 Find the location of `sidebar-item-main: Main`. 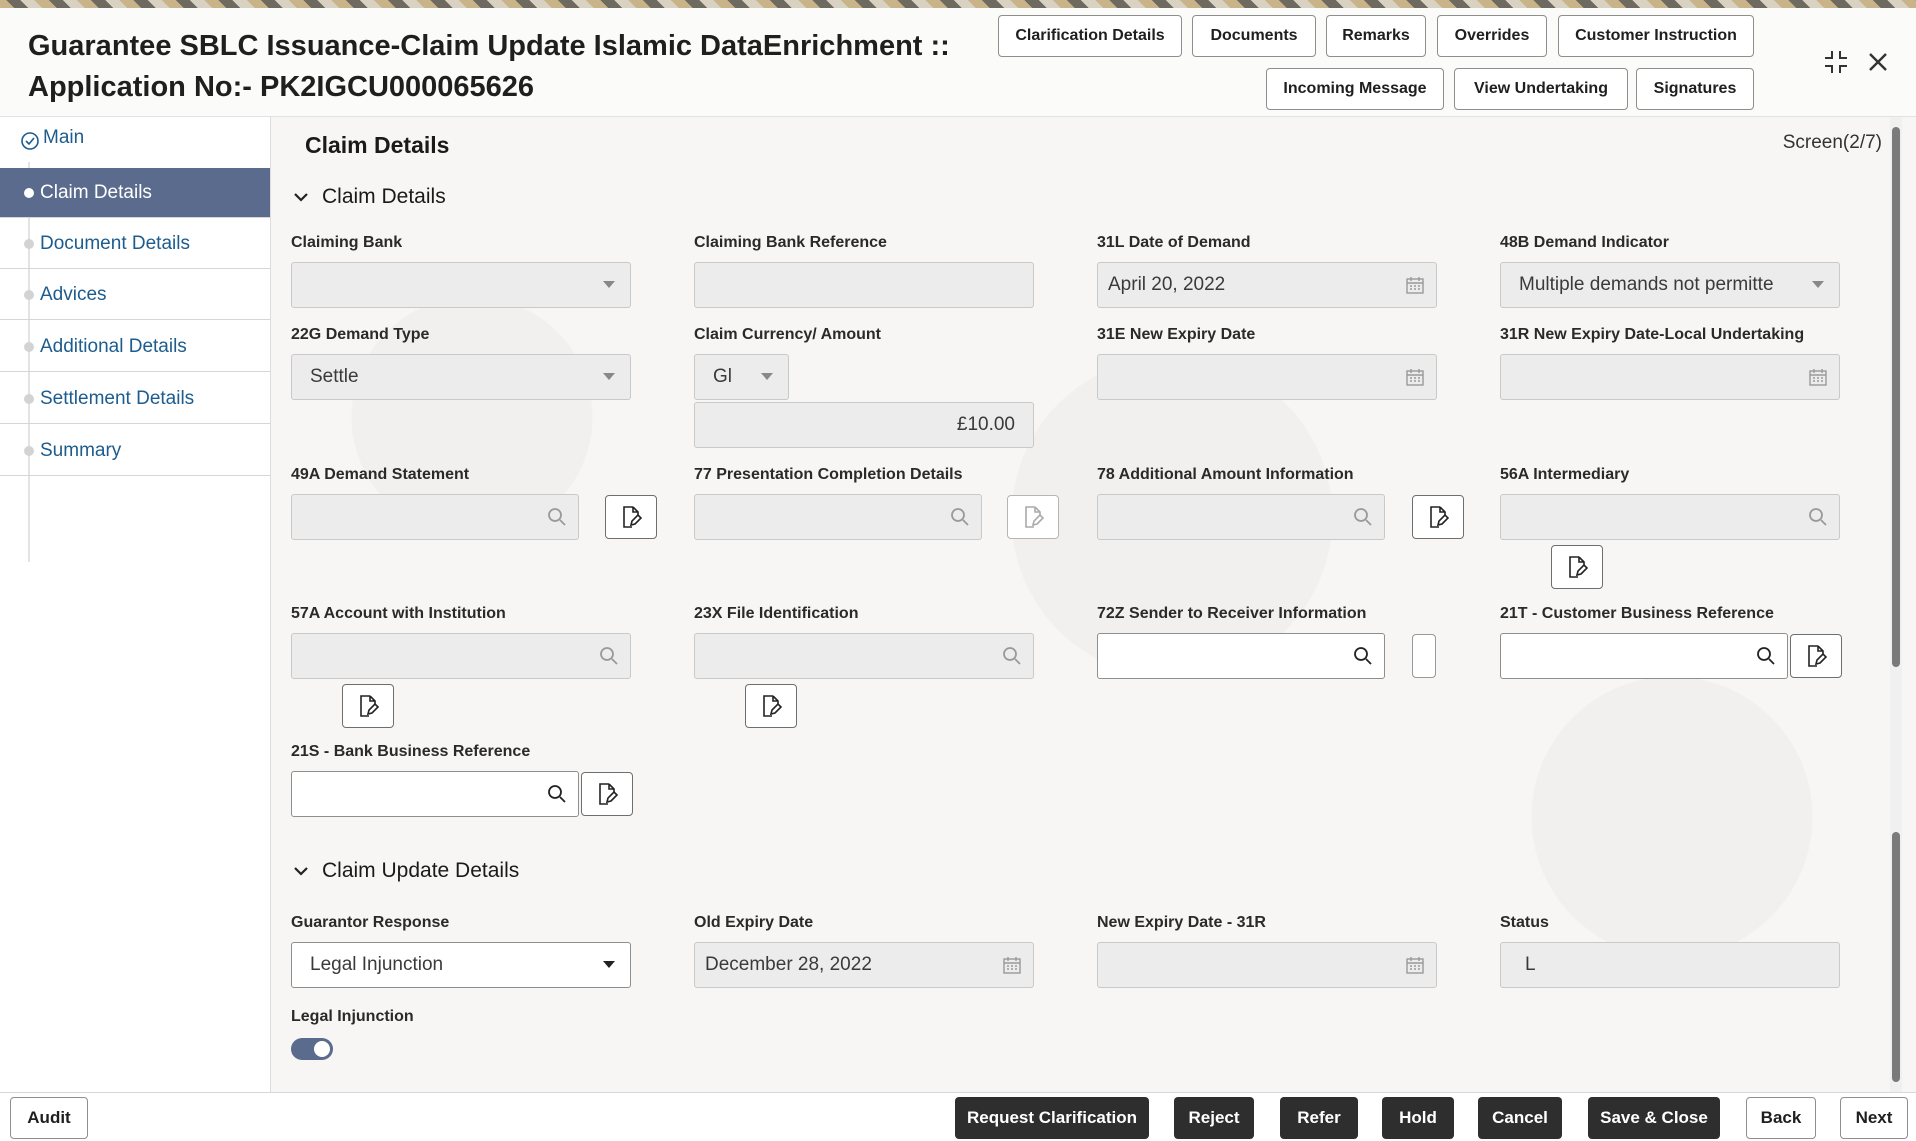

sidebar-item-main: Main is located at coordinates (135, 142).